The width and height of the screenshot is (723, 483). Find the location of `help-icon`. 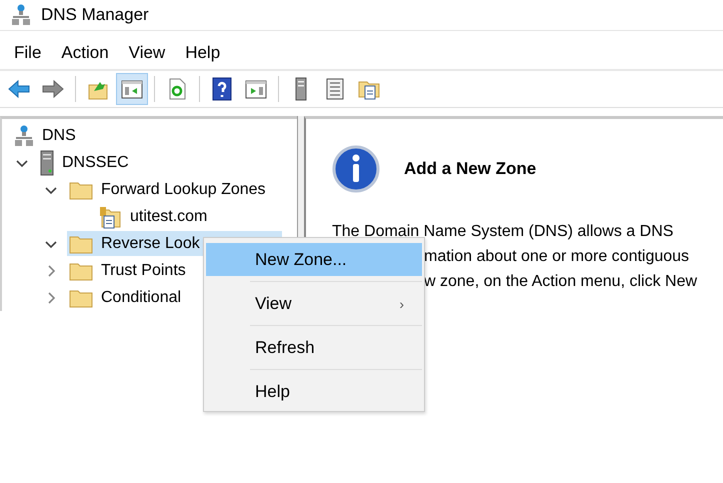

help-icon is located at coordinates (222, 89).